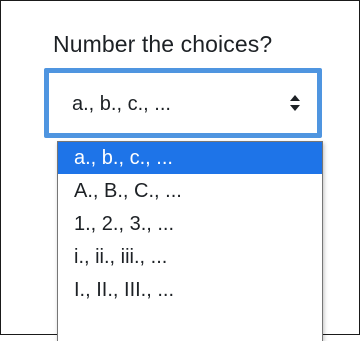 Image resolution: width=360 pixels, height=341 pixels. What do you see at coordinates (163, 44) in the screenshot?
I see `number-choices-label: Number the choices?` at bounding box center [163, 44].